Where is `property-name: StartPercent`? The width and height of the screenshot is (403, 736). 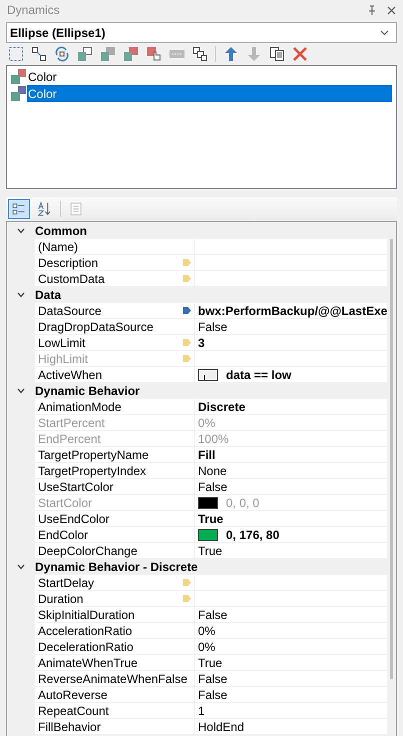
property-name: StartPercent is located at coordinates (71, 423).